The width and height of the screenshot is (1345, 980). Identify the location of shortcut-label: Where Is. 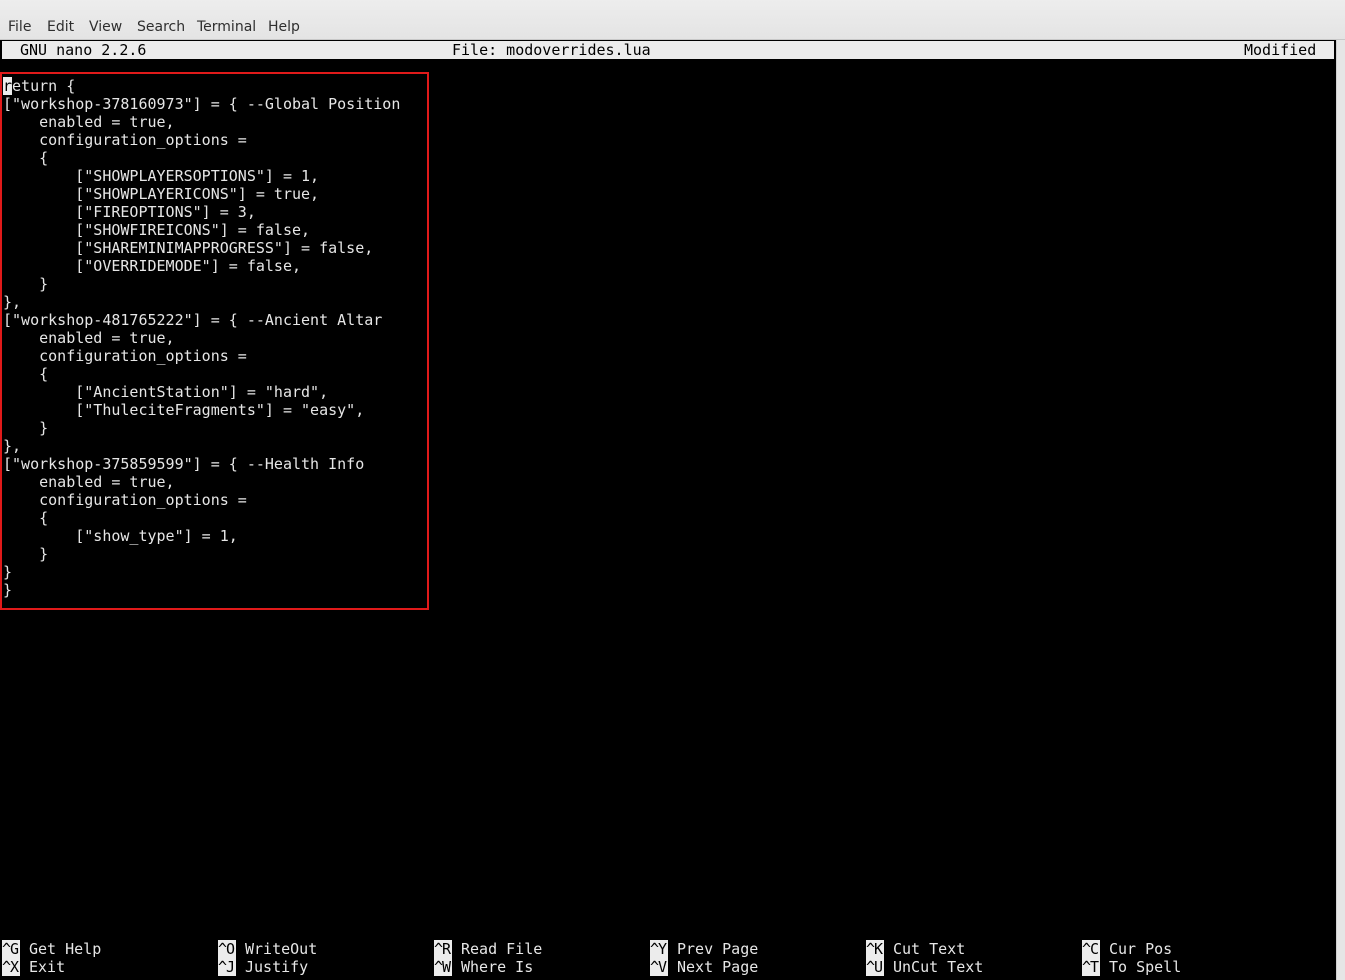
(497, 967).